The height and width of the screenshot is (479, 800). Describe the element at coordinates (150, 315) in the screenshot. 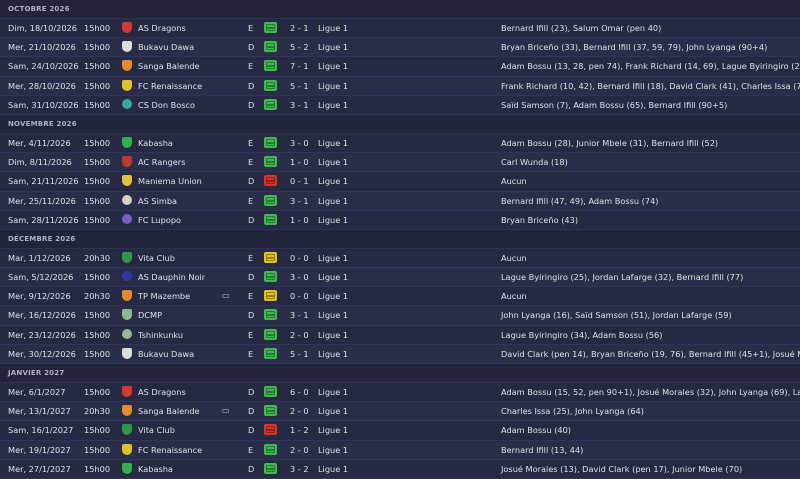

I see `opponent-name: DCMP` at that location.